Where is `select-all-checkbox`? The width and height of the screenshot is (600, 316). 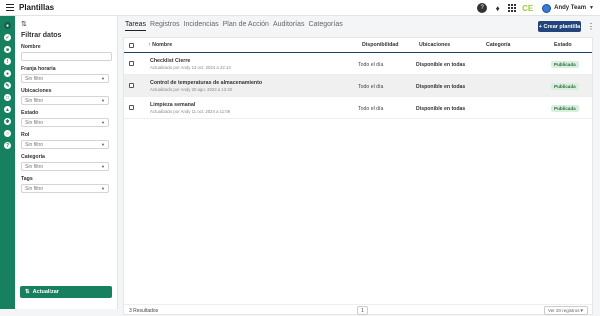
select-all-checkbox is located at coordinates (131, 45).